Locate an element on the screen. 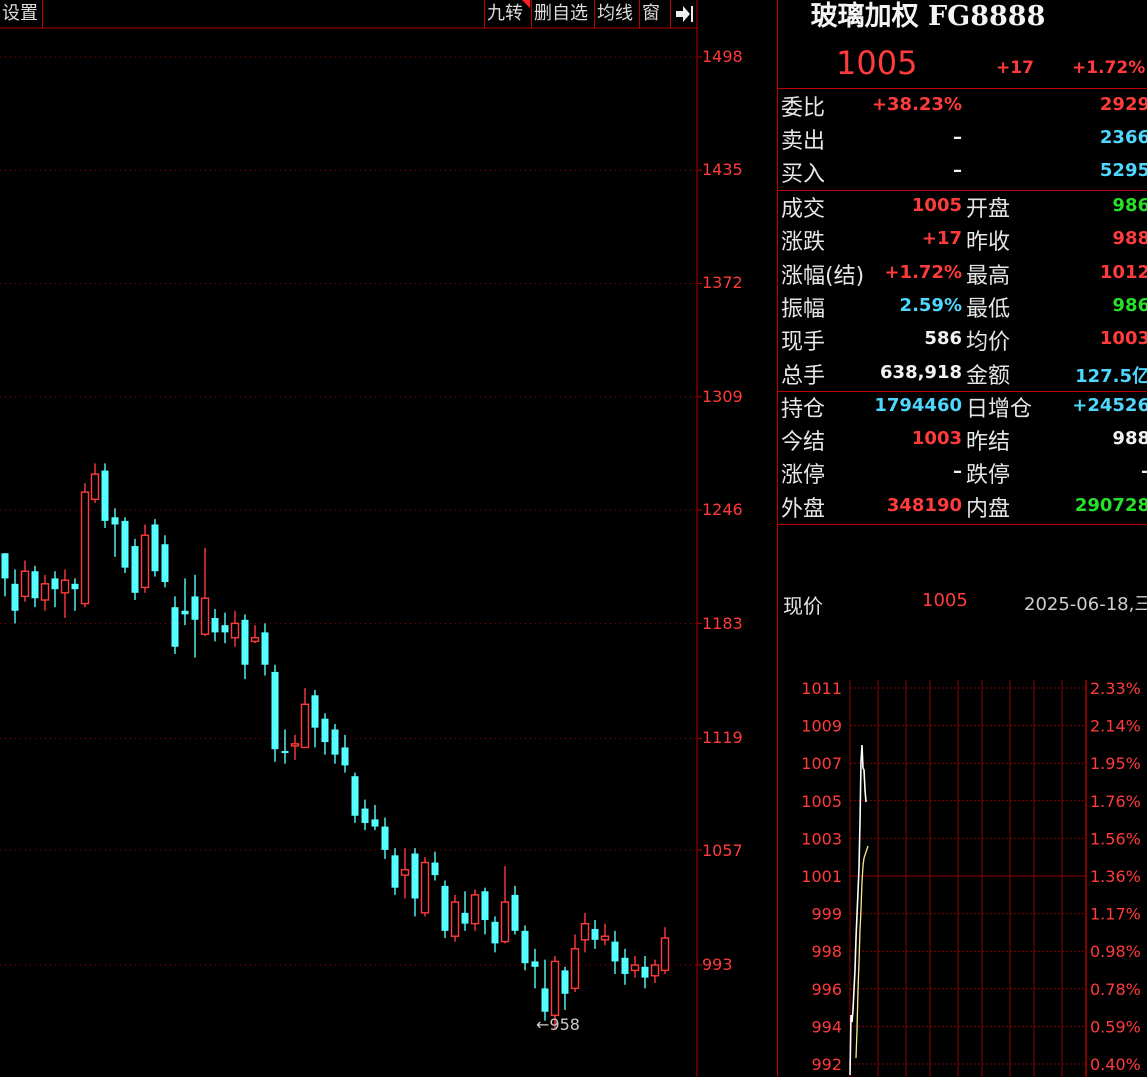  stat-label: 金额 is located at coordinates (988, 376).